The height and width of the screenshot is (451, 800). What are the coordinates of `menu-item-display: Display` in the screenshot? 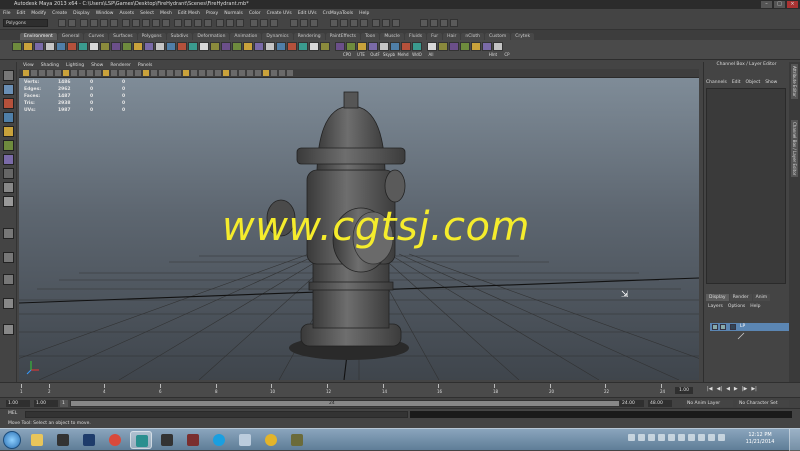 It's located at (81, 13).